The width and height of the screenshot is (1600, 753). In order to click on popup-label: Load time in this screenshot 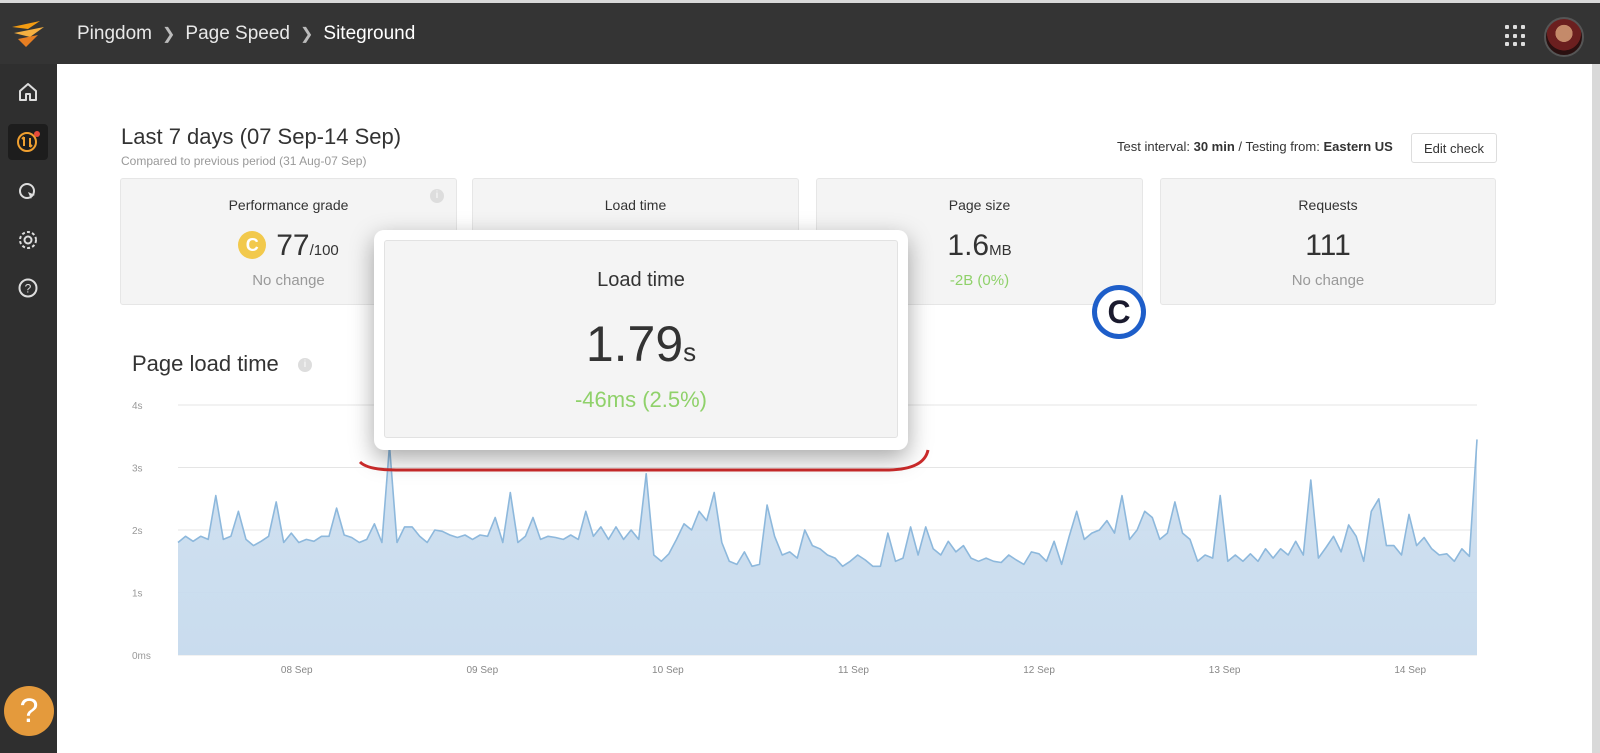, I will do `click(641, 280)`.